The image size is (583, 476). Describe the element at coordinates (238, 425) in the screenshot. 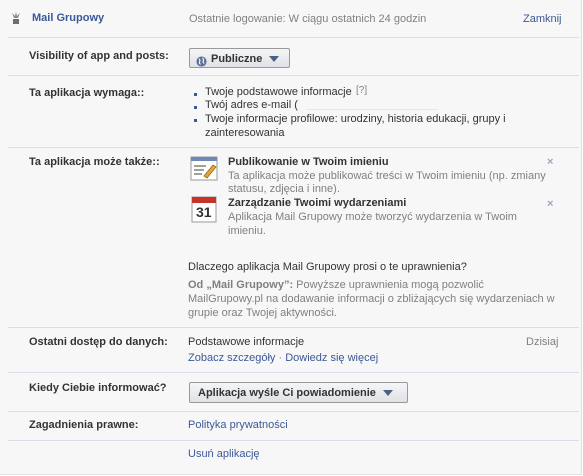

I see `privacy-policy-link: Polityka prywatności` at that location.